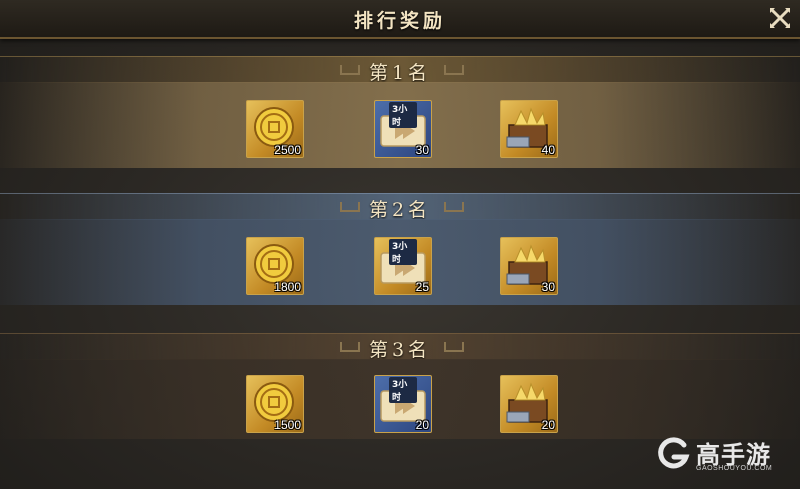  Describe the element at coordinates (529, 129) in the screenshot. I see `reward-item-chest: 40` at that location.